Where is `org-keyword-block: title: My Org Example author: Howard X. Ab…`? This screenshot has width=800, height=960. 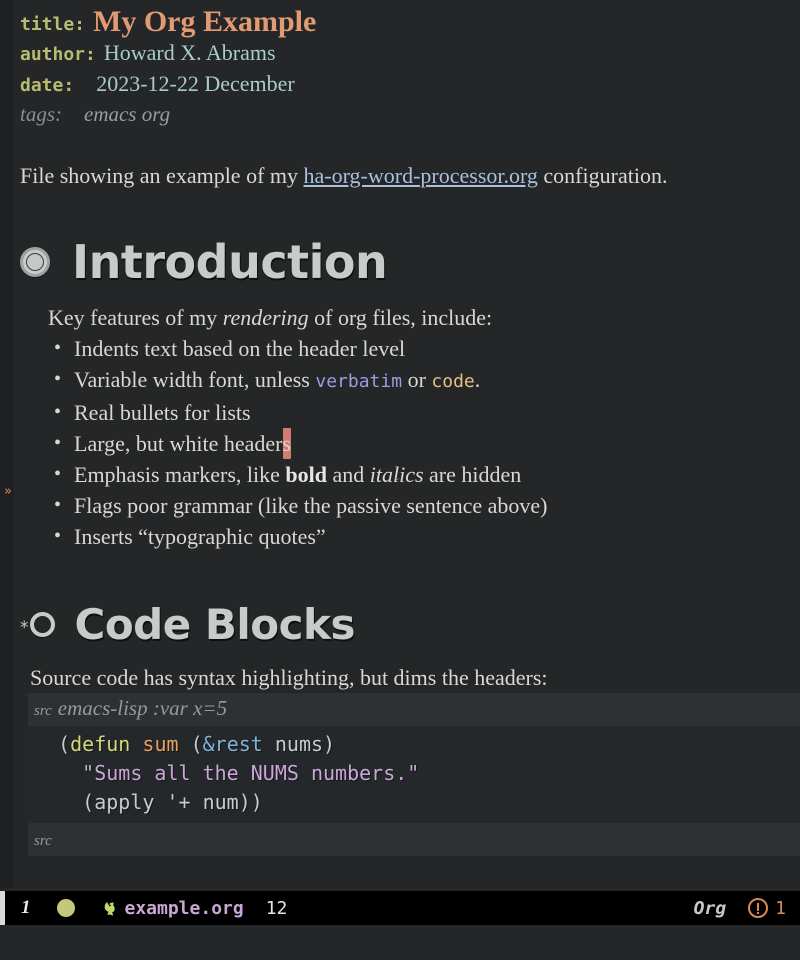
org-keyword-block: title: My Org Example author: Howard X. Ab… is located at coordinates (407, 65).